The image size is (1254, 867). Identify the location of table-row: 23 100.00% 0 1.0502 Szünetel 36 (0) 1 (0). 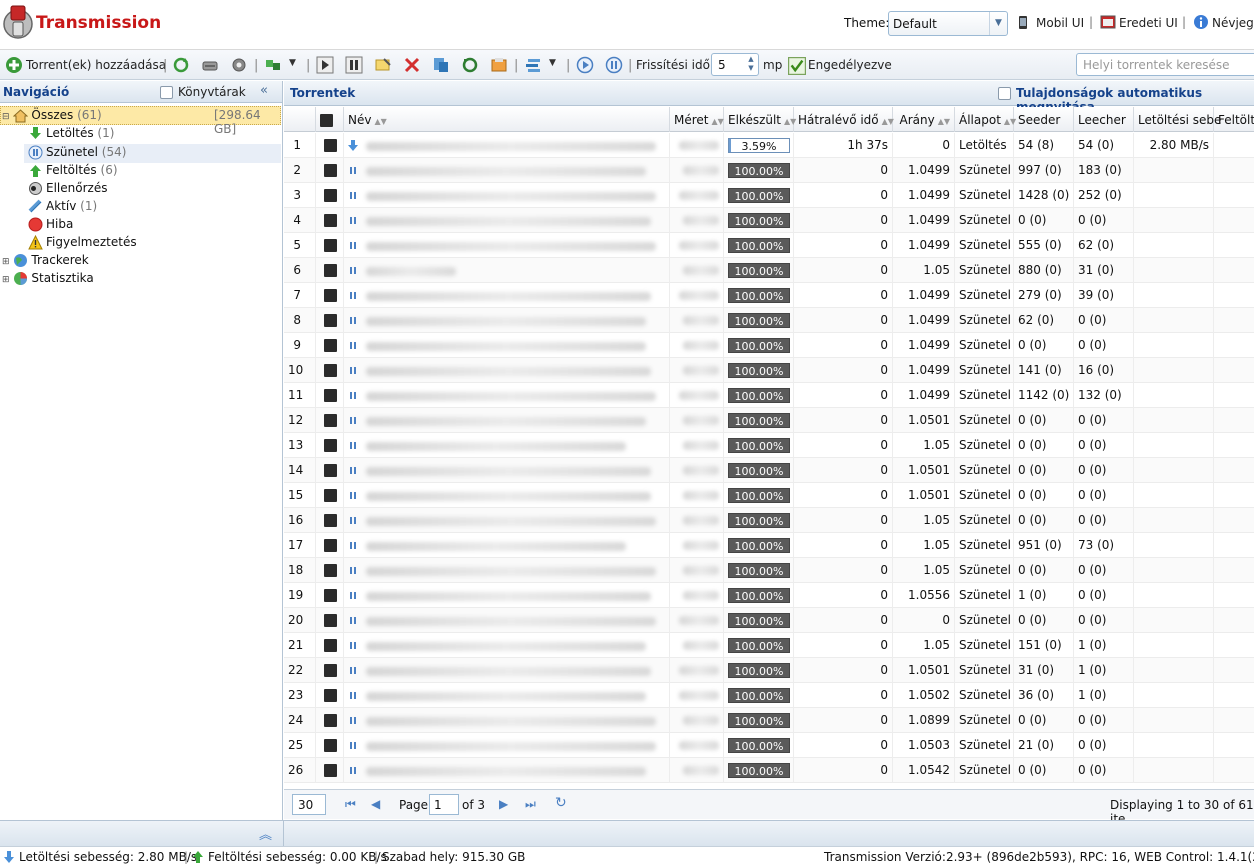
(769, 695).